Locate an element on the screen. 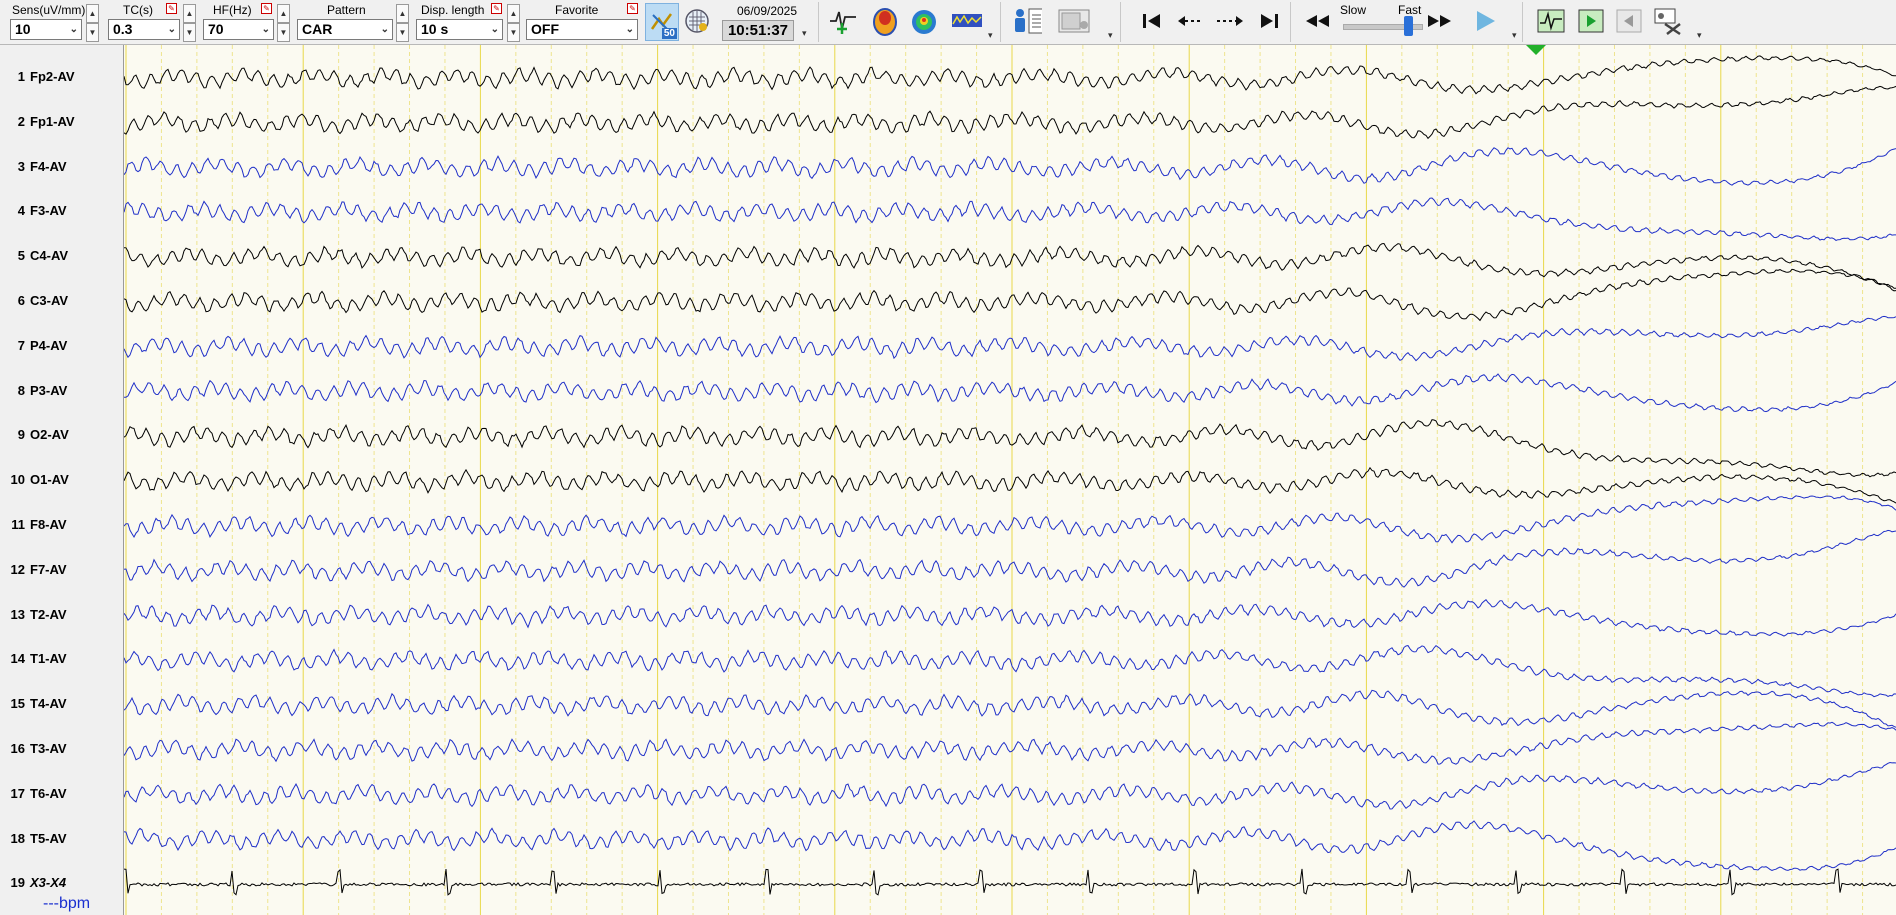  channel-label: 3 F4-AV is located at coordinates (61, 167).